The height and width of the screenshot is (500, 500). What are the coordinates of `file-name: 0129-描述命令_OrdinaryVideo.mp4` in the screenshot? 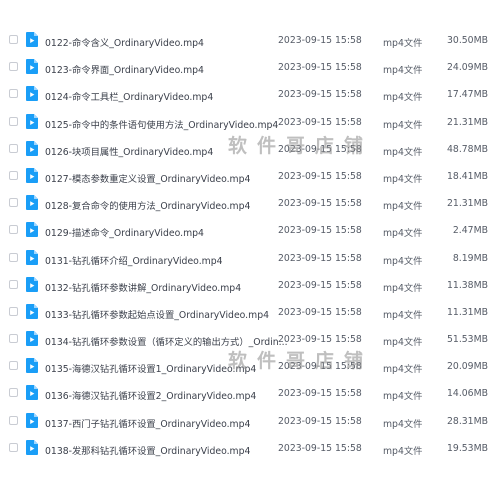 It's located at (124, 232).